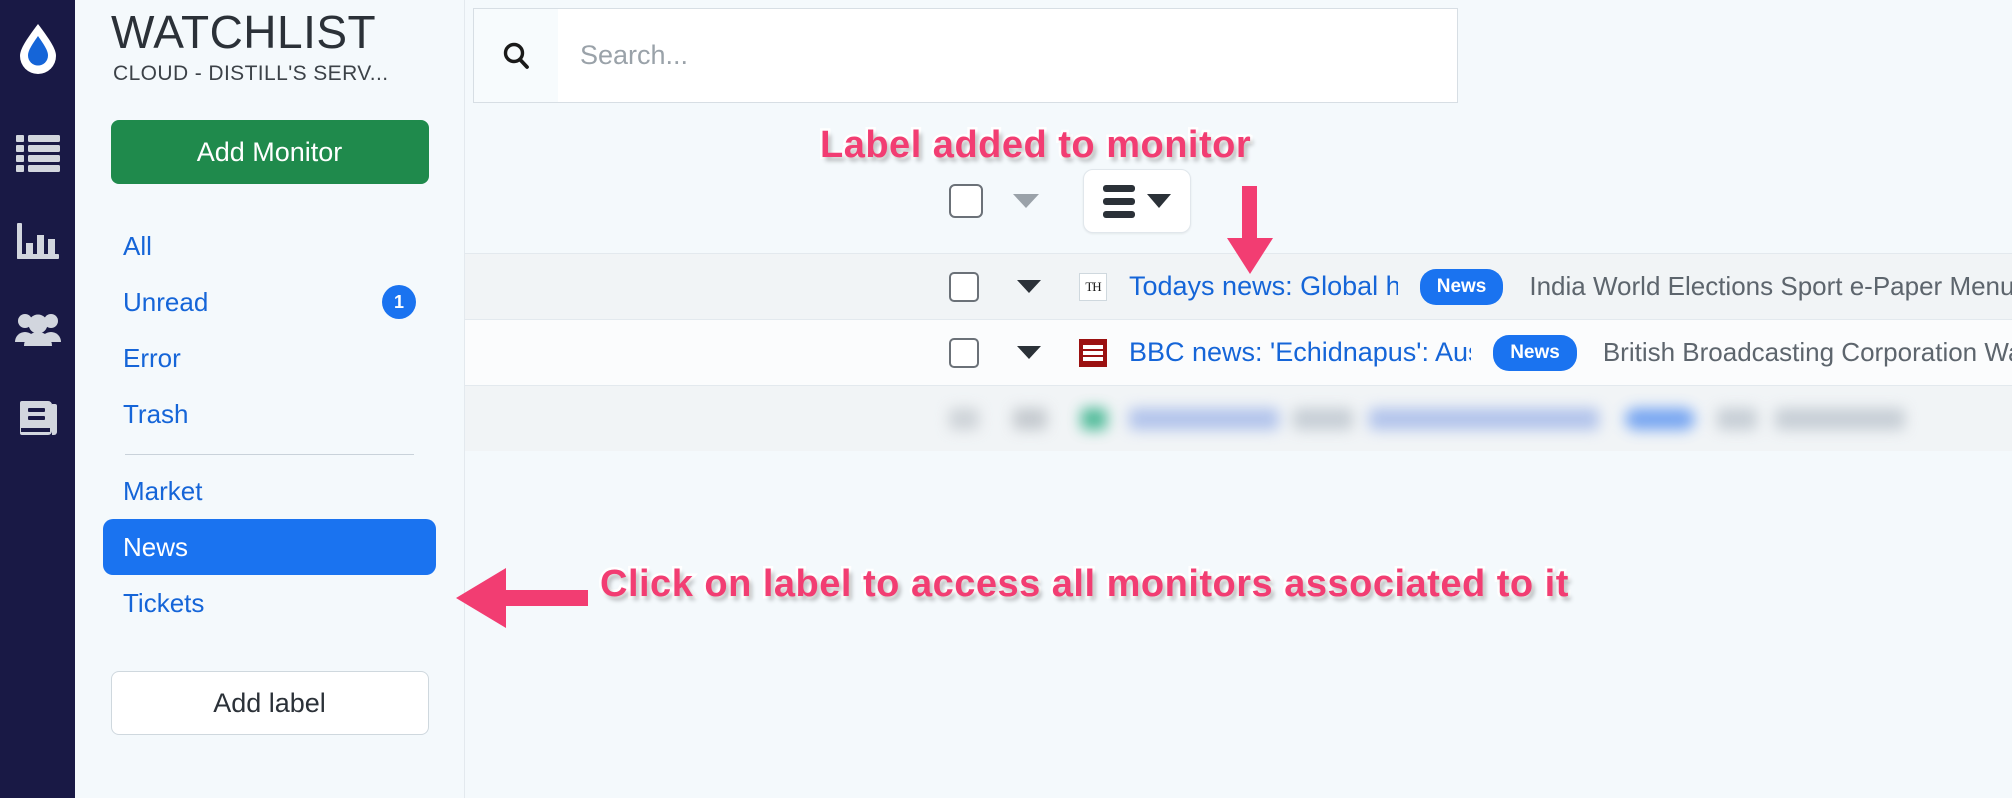 The width and height of the screenshot is (2012, 798). I want to click on sidebar-item-analytics, so click(38, 241).